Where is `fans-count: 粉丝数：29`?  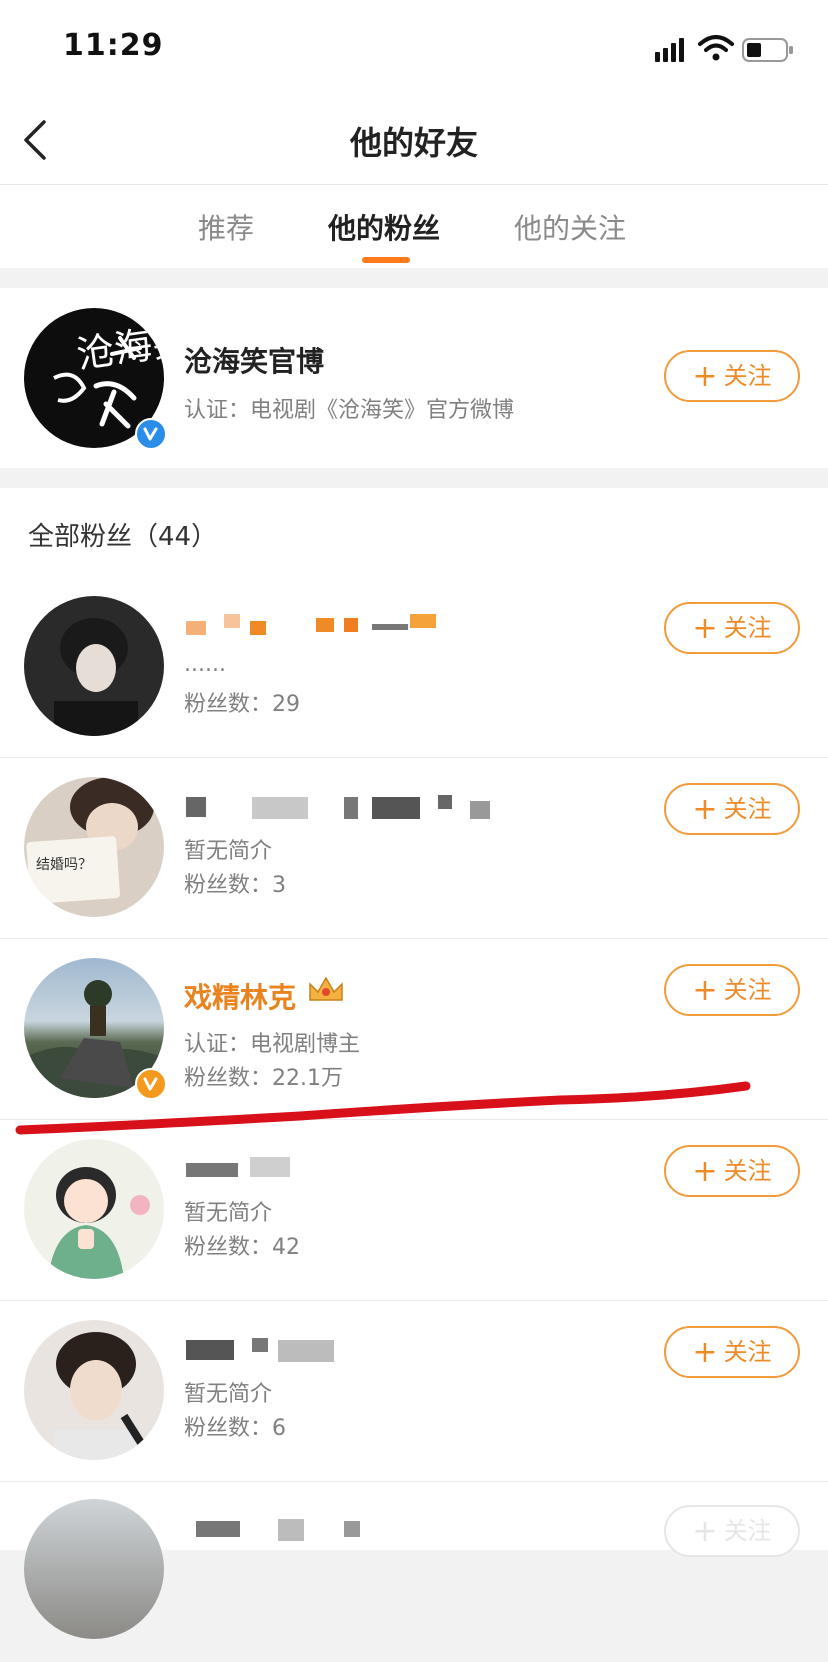 fans-count: 粉丝数：29 is located at coordinates (242, 704).